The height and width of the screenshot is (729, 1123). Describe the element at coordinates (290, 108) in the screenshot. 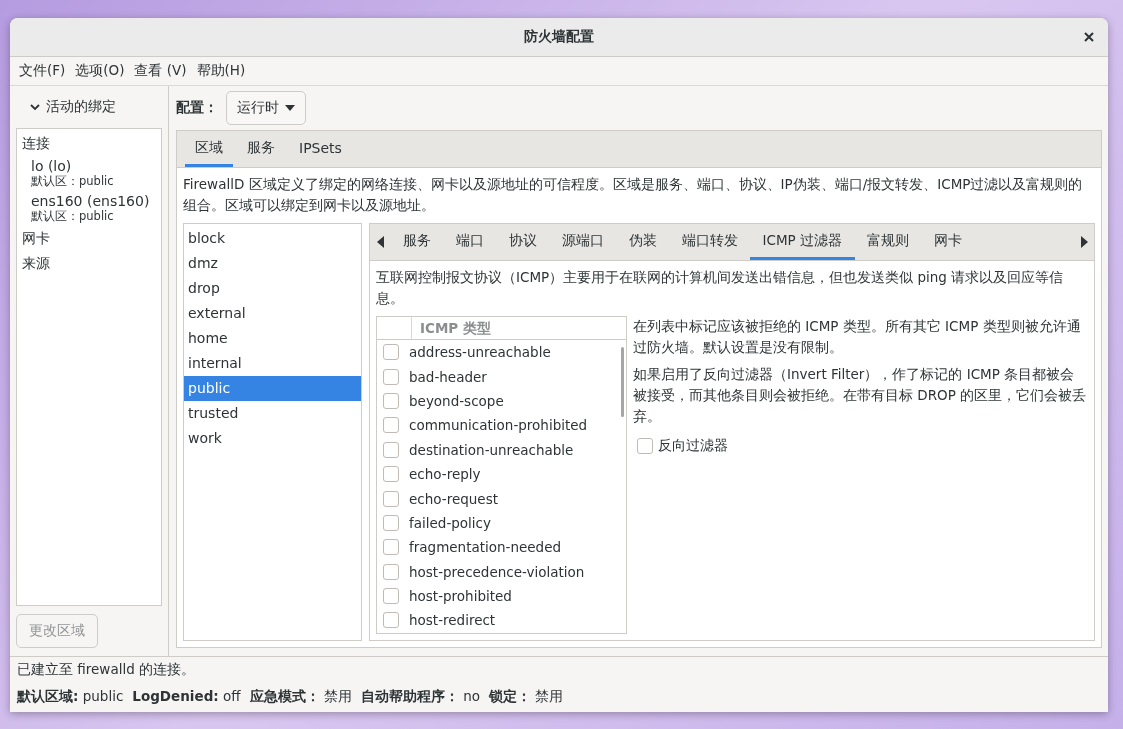

I see `caret-icon` at that location.